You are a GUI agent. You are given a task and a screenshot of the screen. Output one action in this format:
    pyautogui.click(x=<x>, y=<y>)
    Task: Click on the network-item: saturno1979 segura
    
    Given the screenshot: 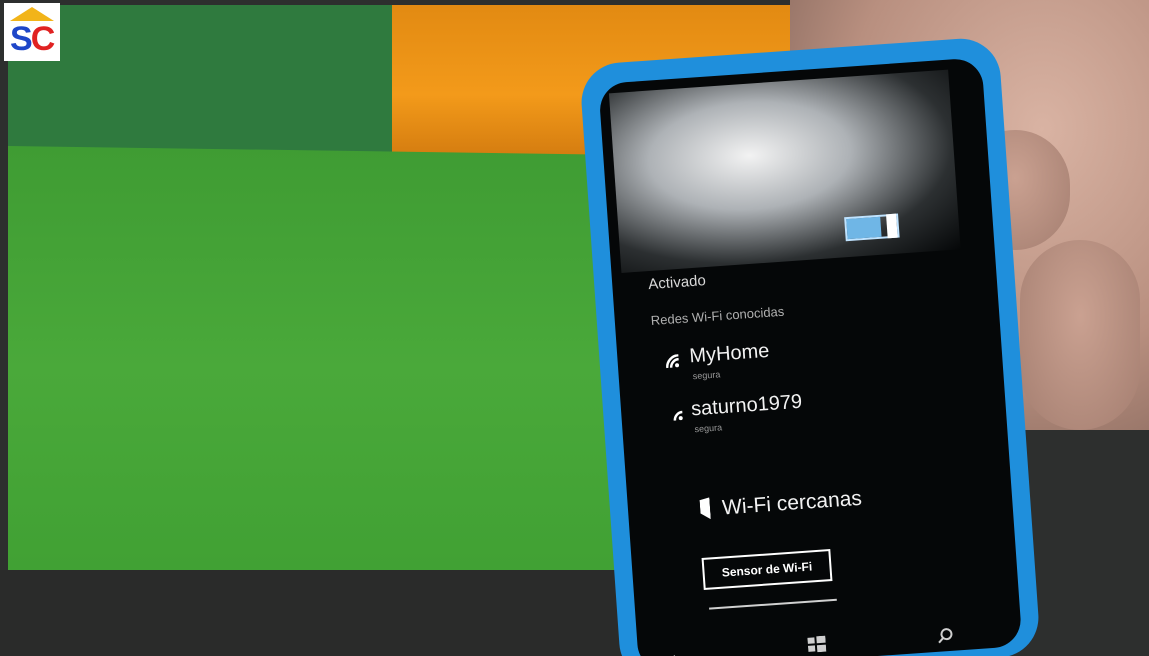 What is the action you would take?
    pyautogui.click(x=769, y=411)
    